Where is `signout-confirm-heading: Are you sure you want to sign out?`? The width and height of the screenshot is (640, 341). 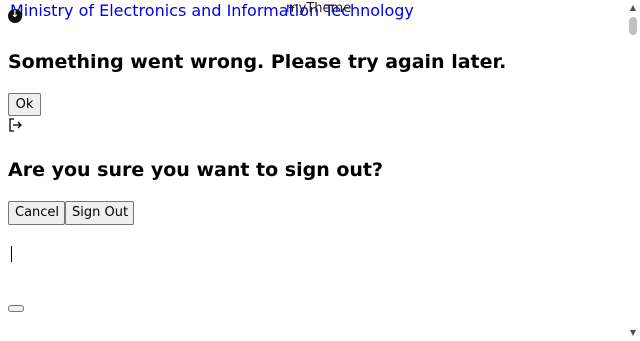 signout-confirm-heading: Are you sure you want to sign out? is located at coordinates (196, 170).